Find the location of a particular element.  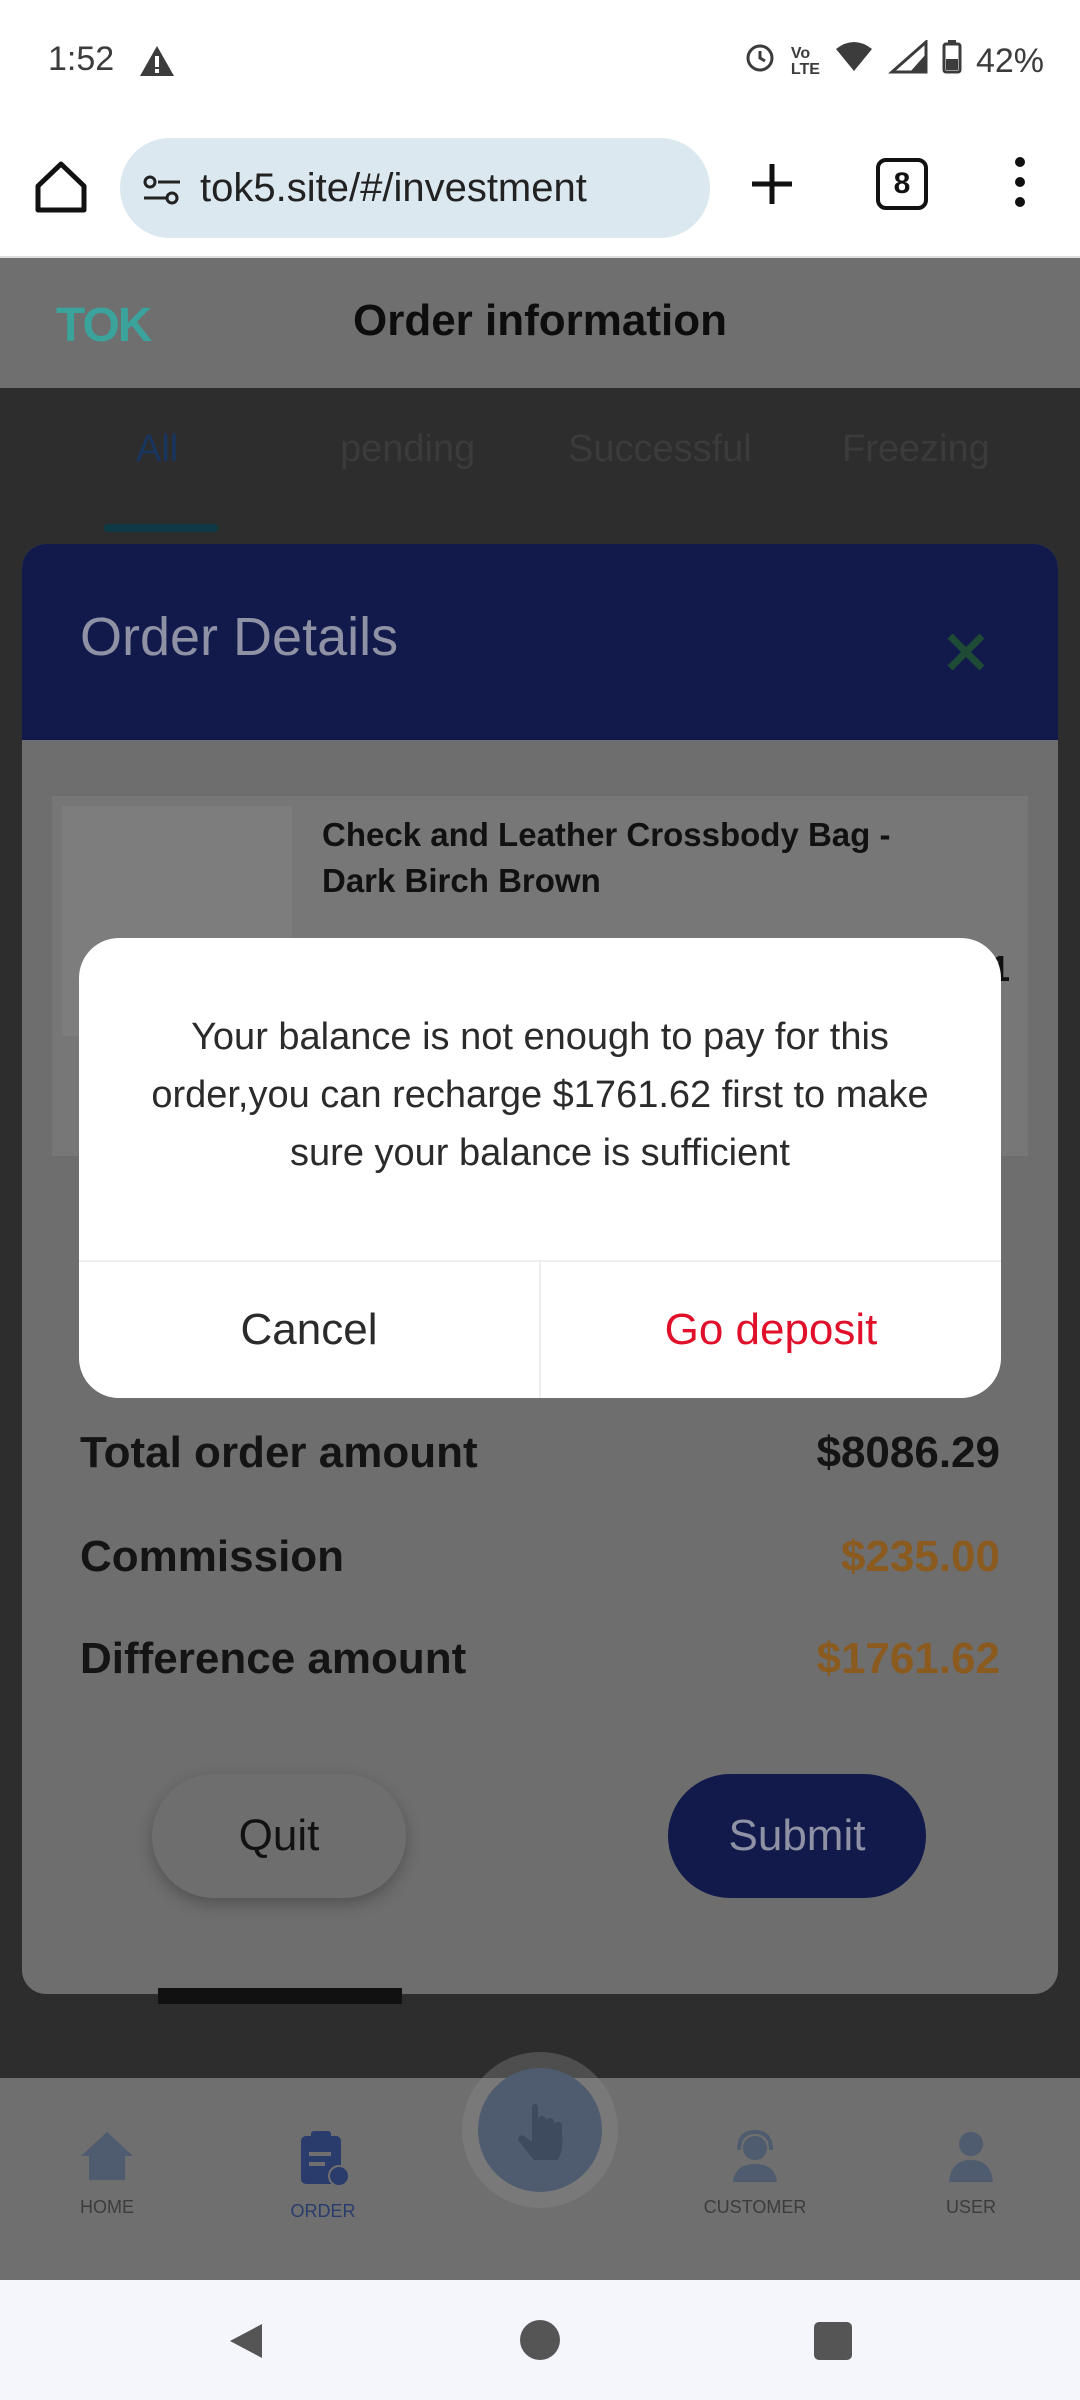

tab-all: All is located at coordinates (157, 449).